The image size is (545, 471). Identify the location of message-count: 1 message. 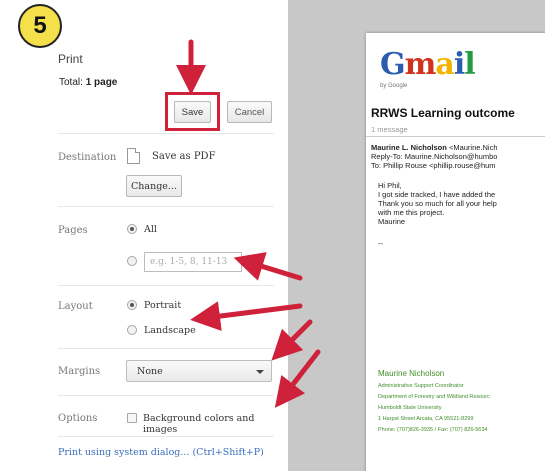
(389, 129).